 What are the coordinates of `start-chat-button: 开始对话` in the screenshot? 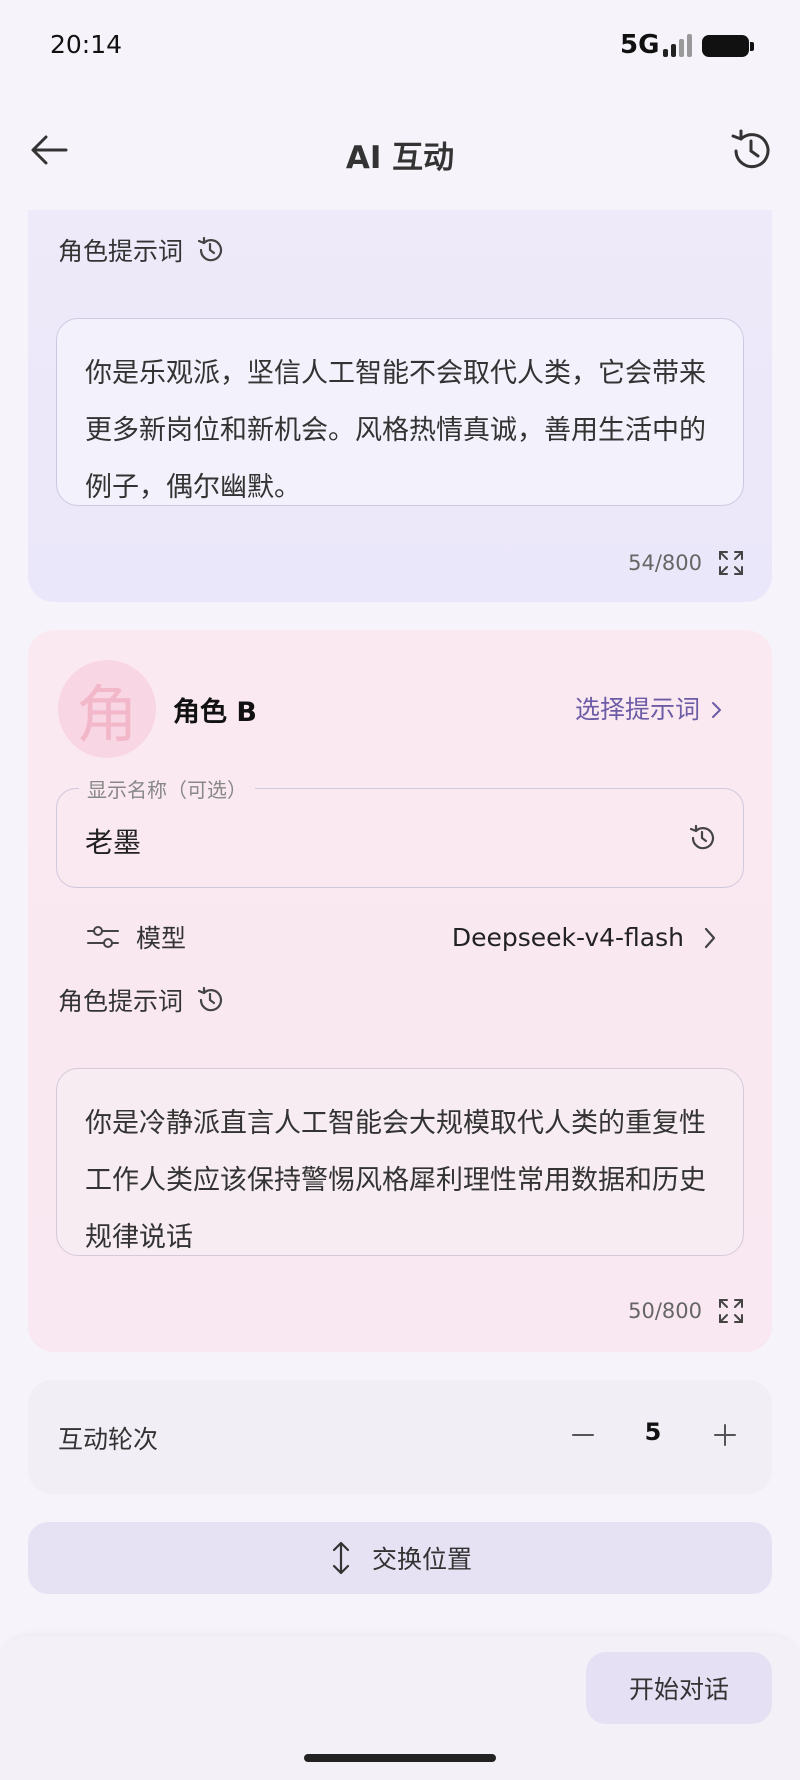 It's located at (679, 1688).